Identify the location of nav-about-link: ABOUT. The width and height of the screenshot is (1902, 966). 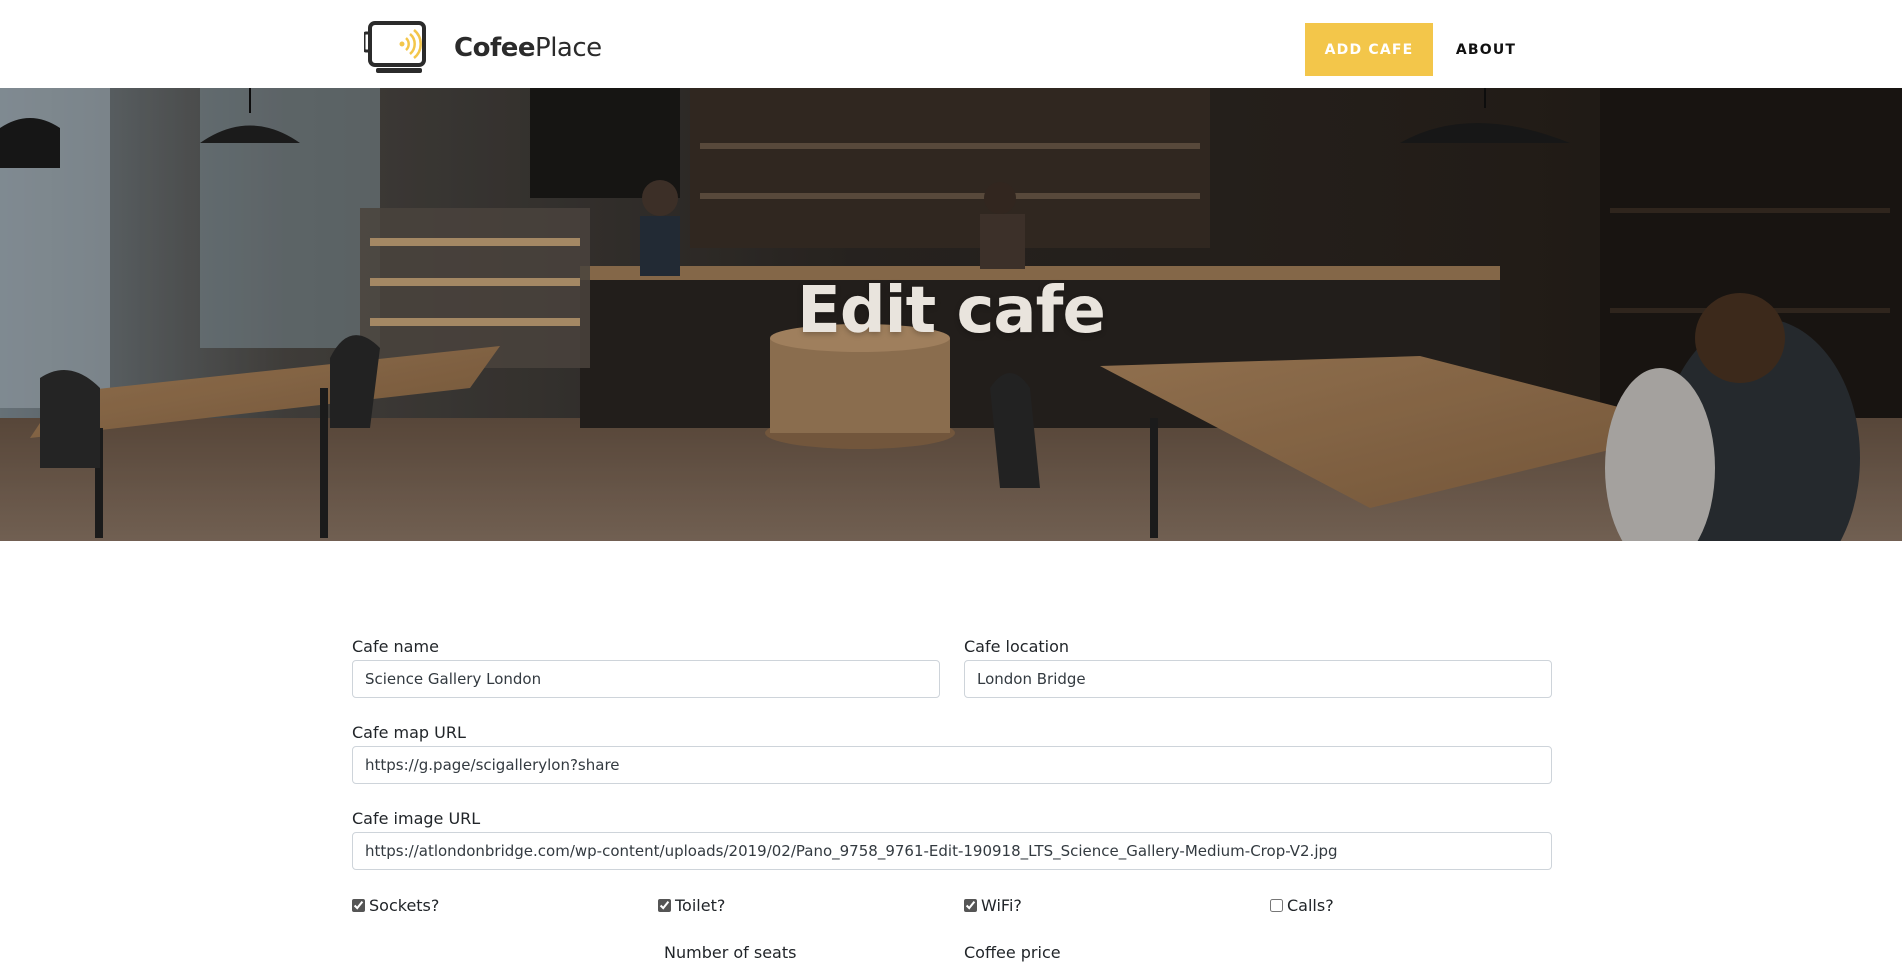
(1486, 49).